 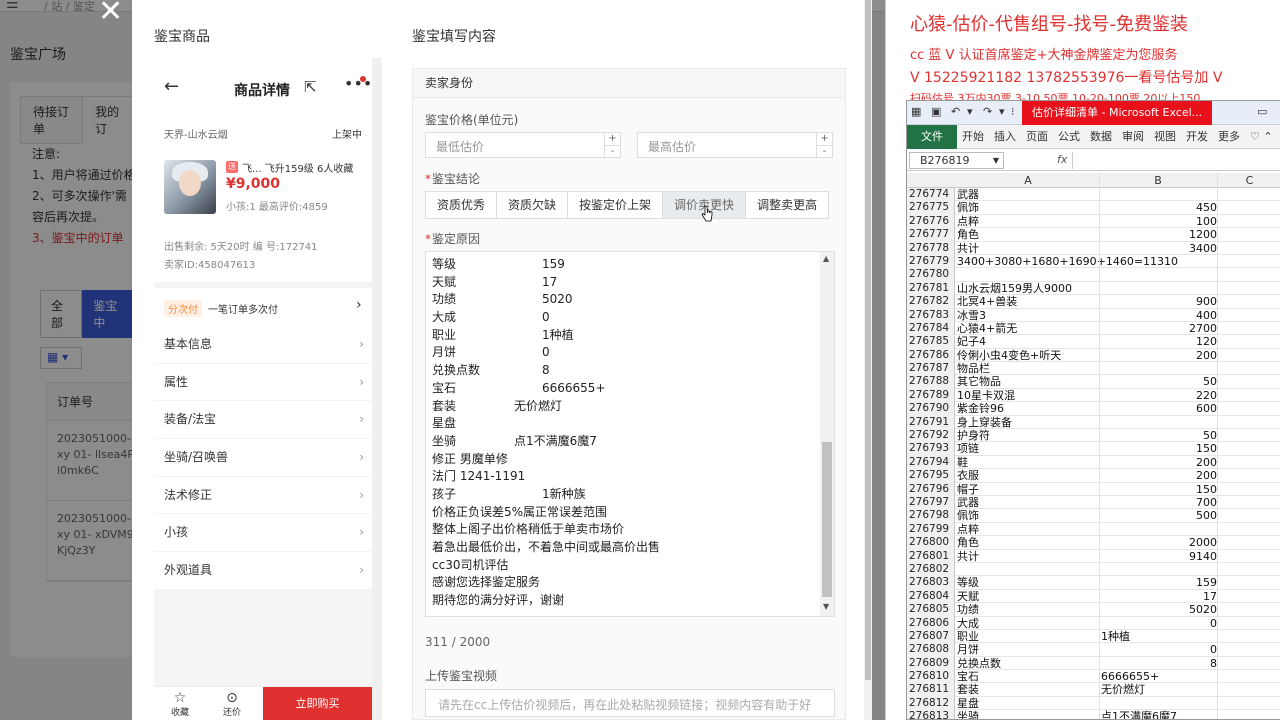 What do you see at coordinates (1093, 690) in the screenshot?
I see `sheet-row: 276811 套装 无价燃灯` at bounding box center [1093, 690].